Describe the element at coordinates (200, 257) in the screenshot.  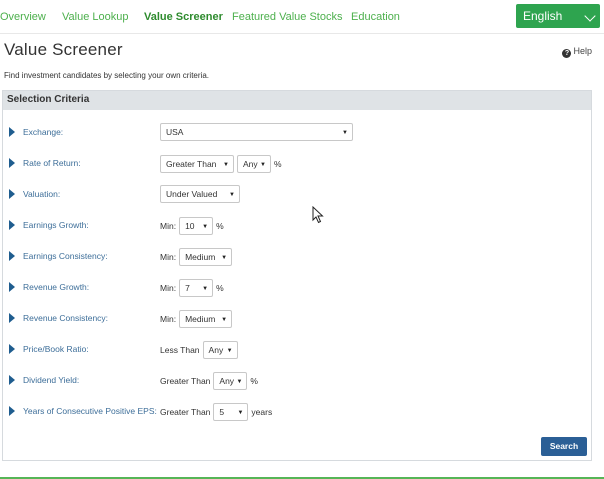
I see `earnings-consistency-value: Medium` at that location.